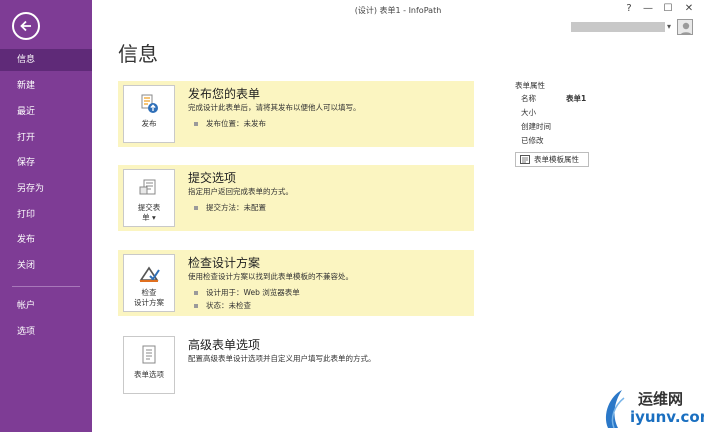 The height and width of the screenshot is (432, 704). What do you see at coordinates (46, 163) in the screenshot?
I see `nav-item-save: 保存` at bounding box center [46, 163].